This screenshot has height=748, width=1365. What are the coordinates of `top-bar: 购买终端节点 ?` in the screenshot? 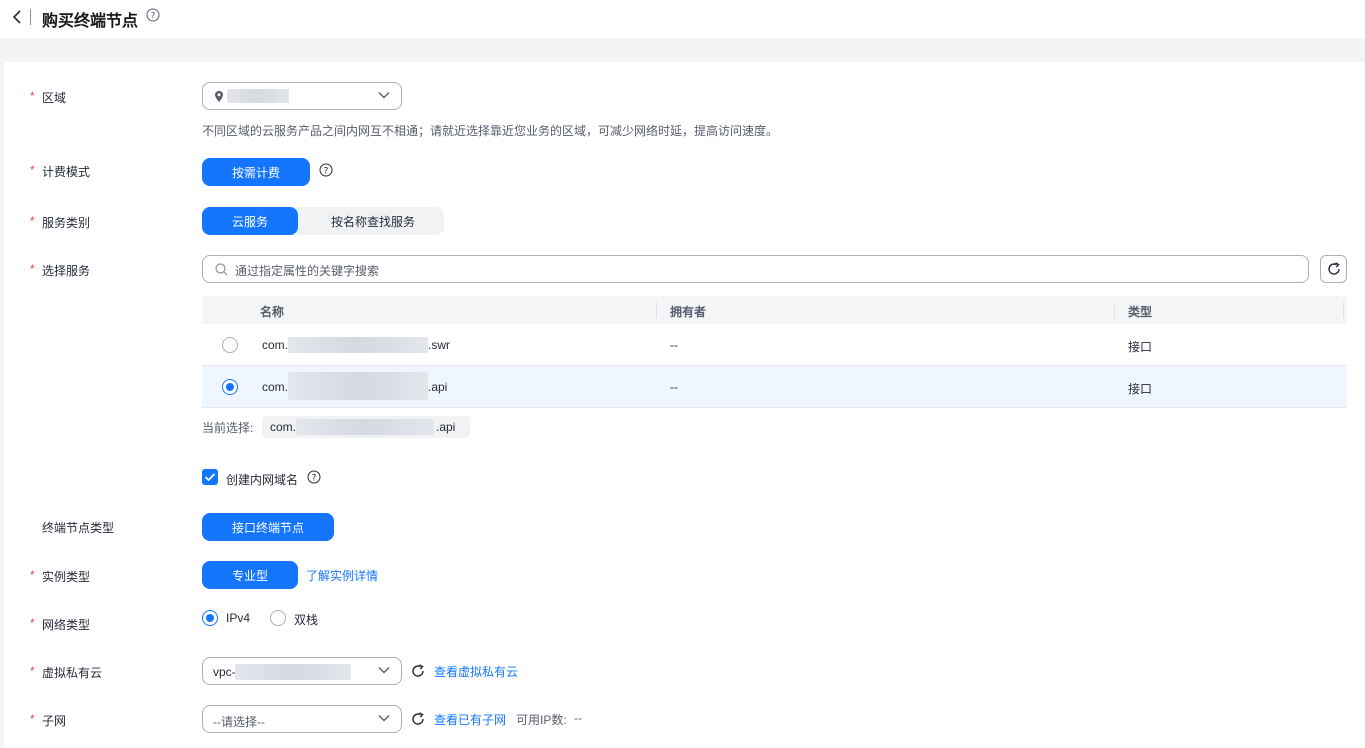 It's located at (682, 19).